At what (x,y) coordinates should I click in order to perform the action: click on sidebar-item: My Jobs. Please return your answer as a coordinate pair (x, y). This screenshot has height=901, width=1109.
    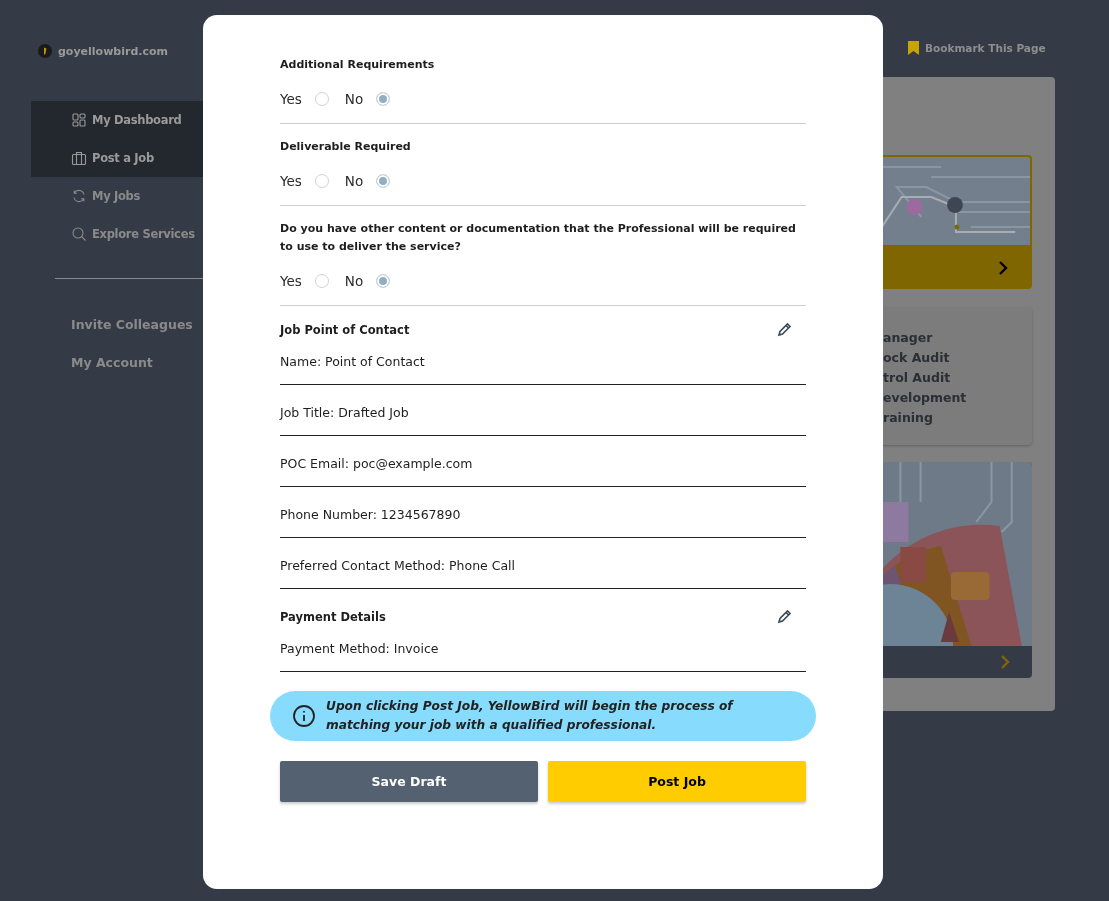
    Looking at the image, I should click on (117, 196).